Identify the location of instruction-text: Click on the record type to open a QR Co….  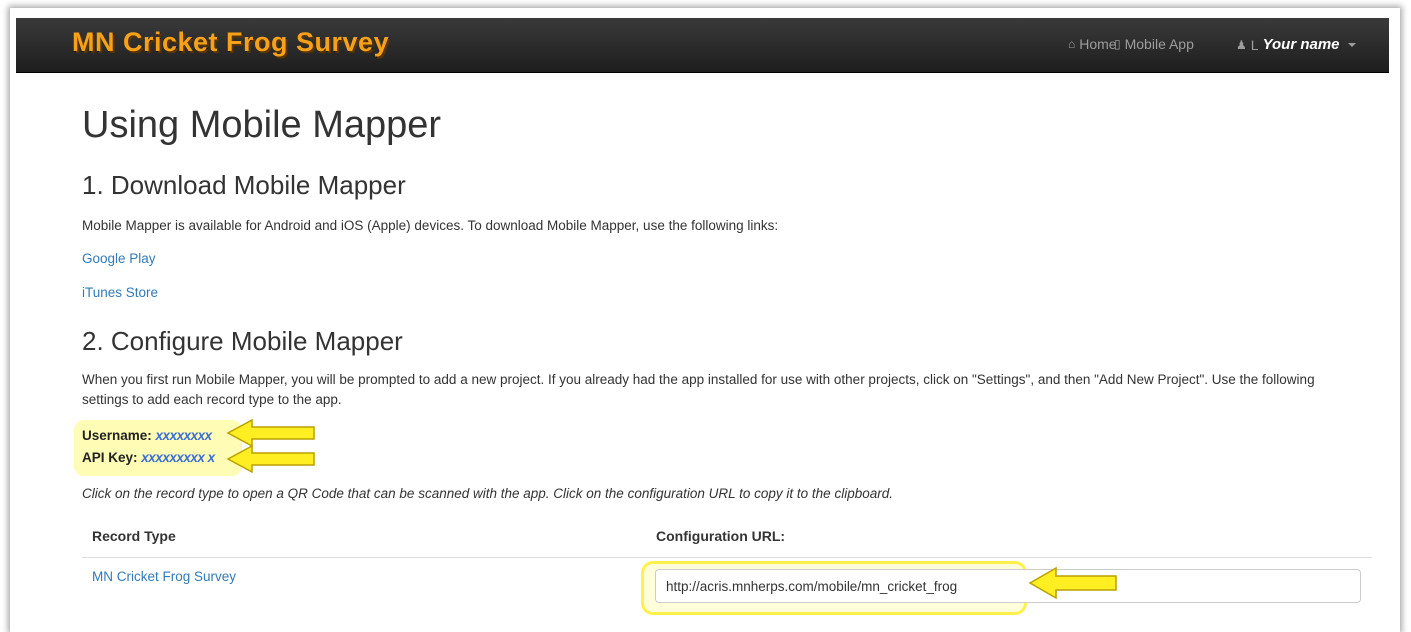
(487, 493).